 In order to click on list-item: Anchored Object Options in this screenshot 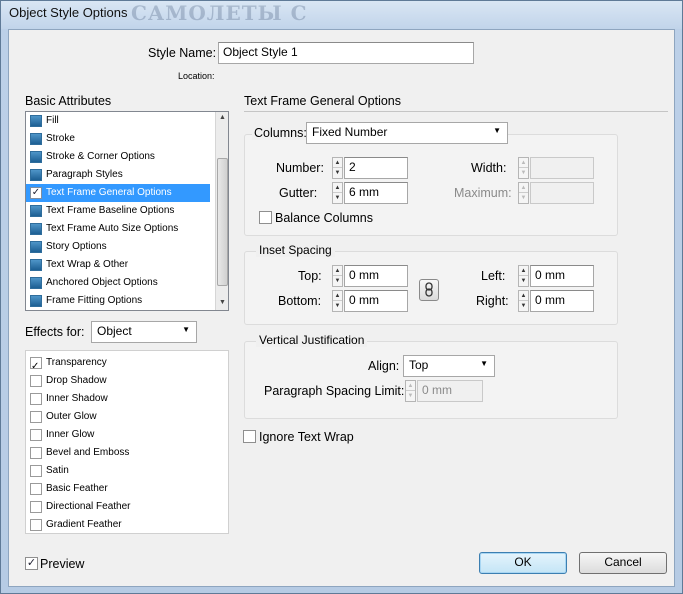, I will do `click(118, 283)`.